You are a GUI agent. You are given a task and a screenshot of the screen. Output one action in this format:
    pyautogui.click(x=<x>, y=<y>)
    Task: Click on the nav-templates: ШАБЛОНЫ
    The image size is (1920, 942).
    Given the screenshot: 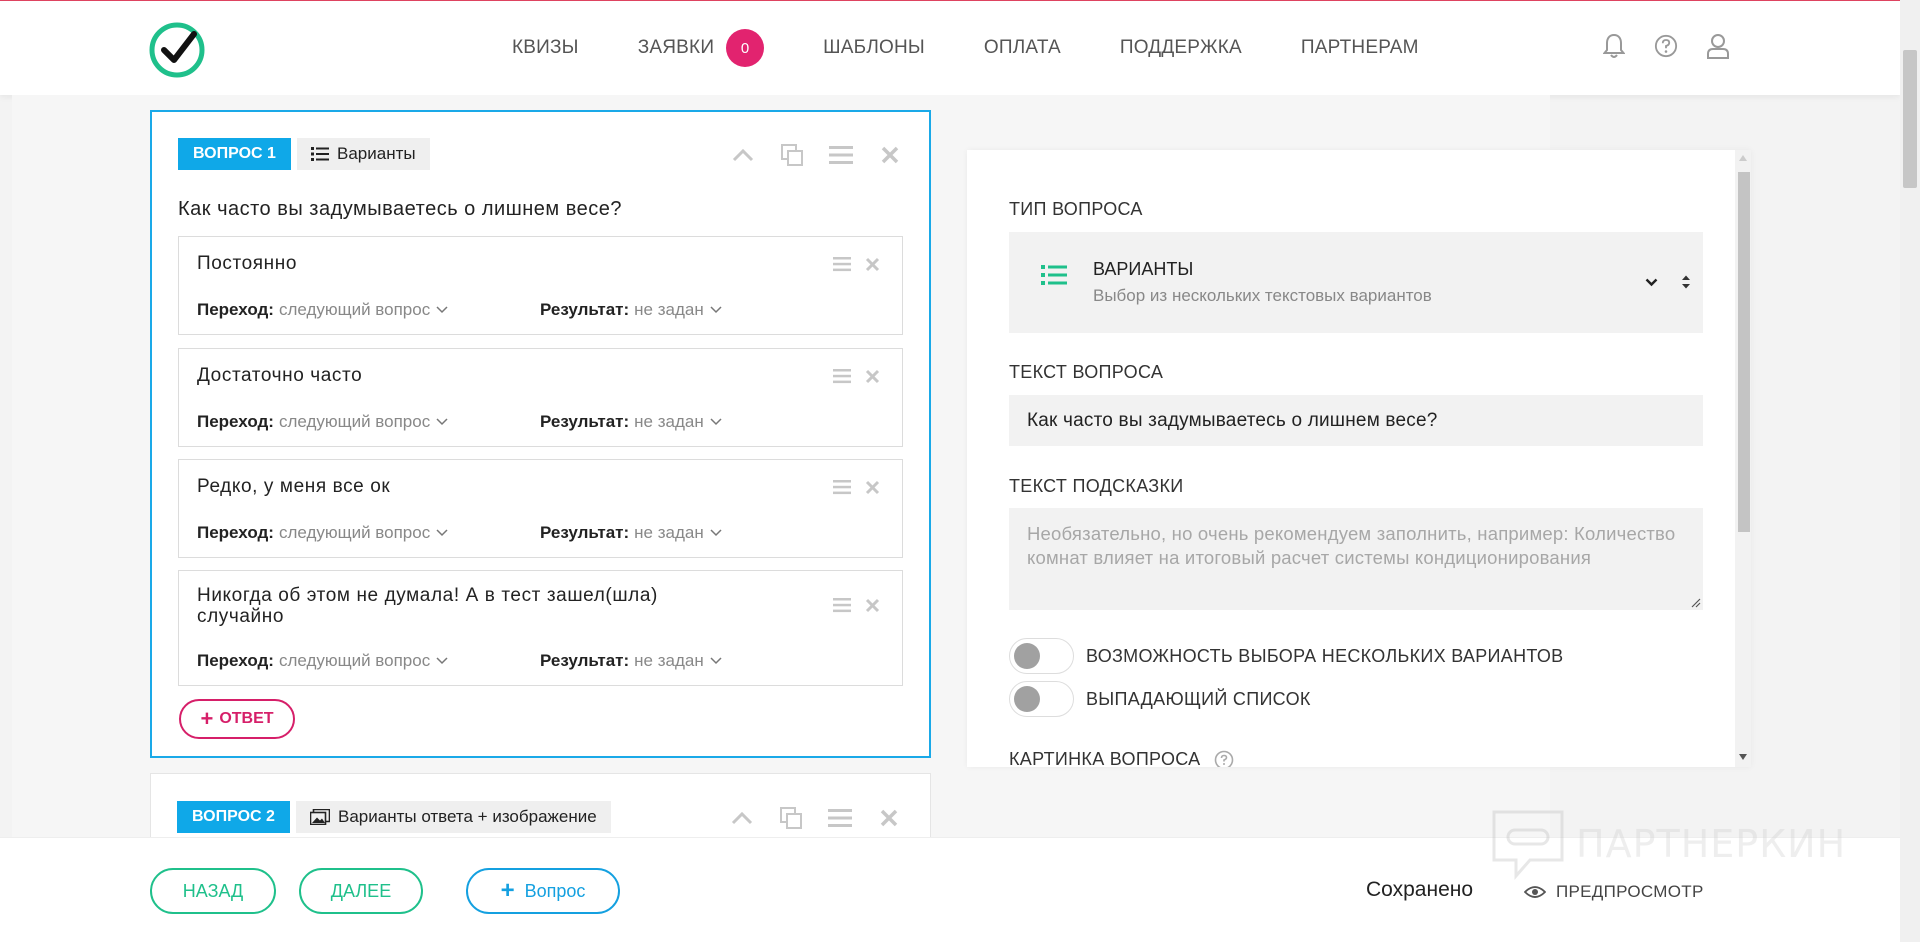 What is the action you would take?
    pyautogui.click(x=874, y=48)
    